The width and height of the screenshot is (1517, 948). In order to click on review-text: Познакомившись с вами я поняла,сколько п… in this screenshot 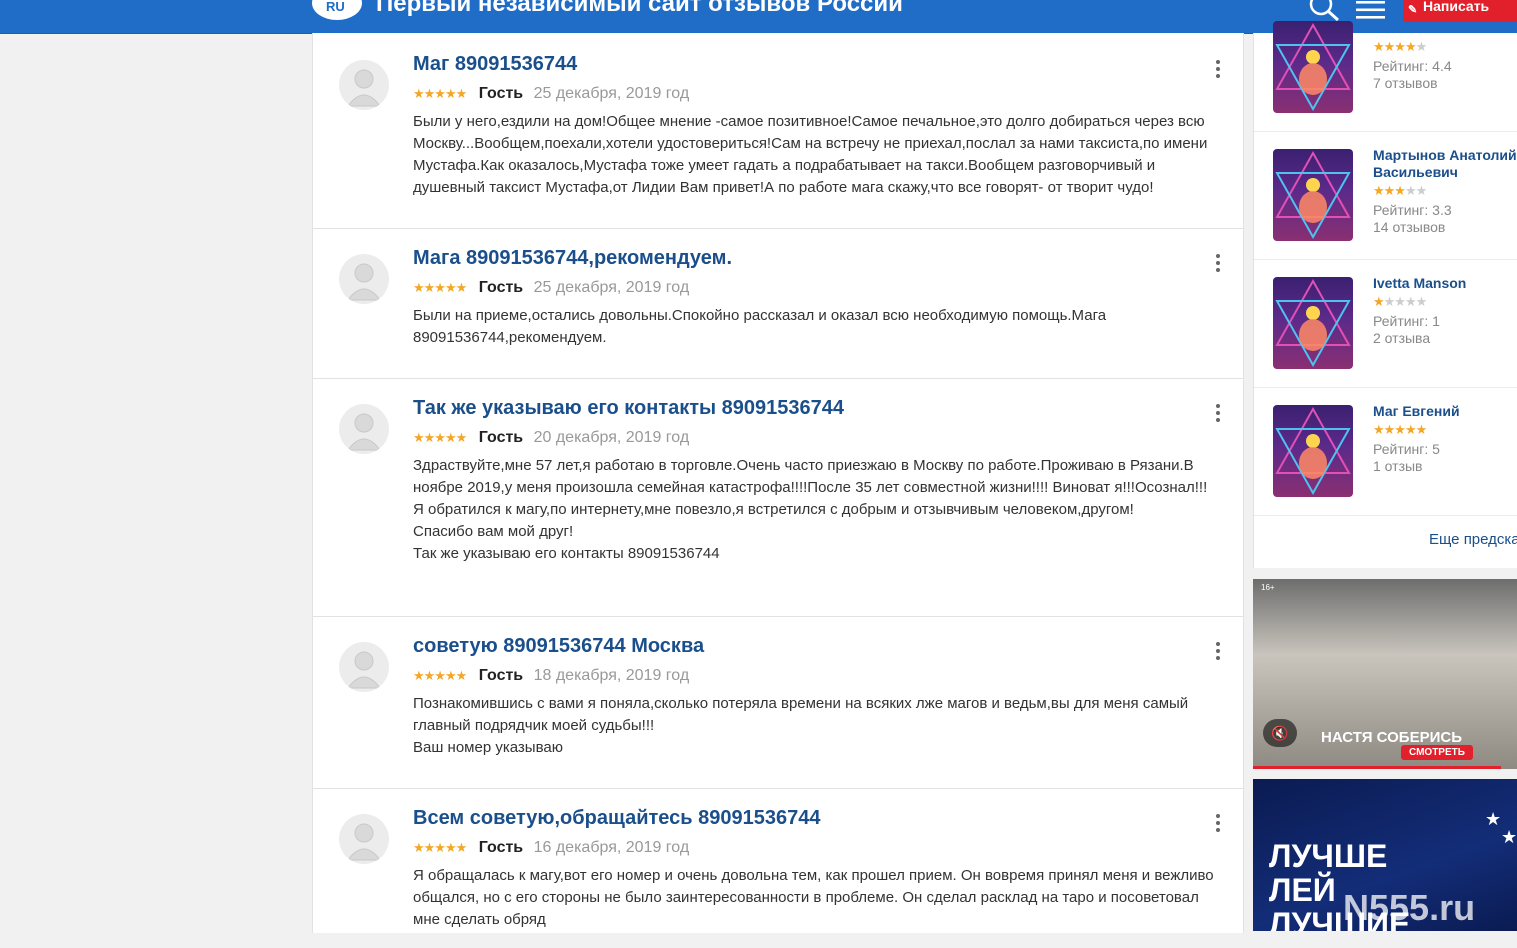, I will do `click(818, 726)`.